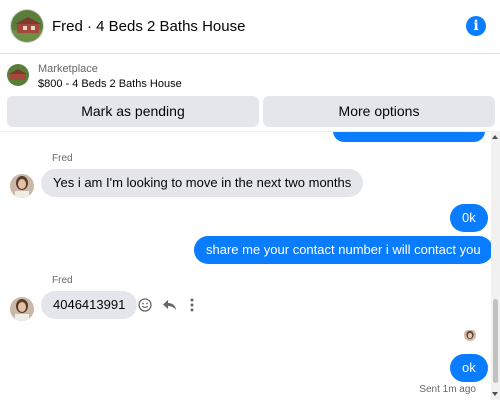  I want to click on smiley-icon, so click(145, 307).